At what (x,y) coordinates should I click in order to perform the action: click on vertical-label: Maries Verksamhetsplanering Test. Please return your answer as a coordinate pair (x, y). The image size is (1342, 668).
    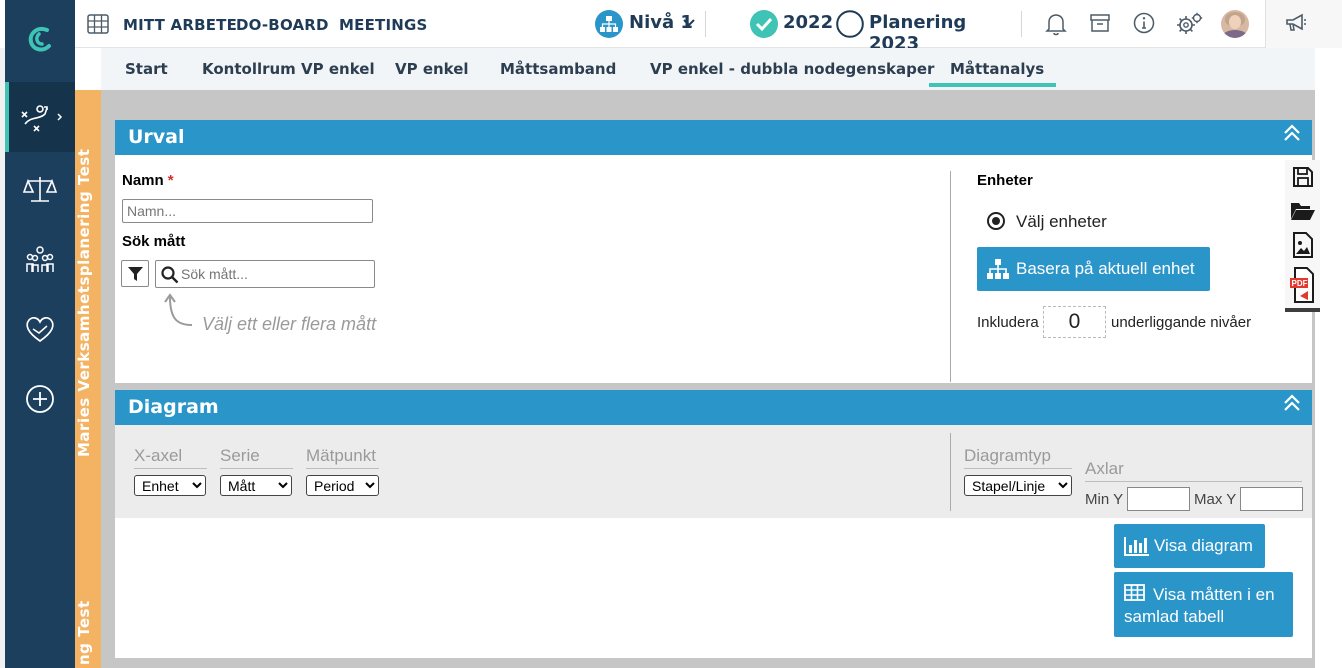
    Looking at the image, I should click on (84, 302).